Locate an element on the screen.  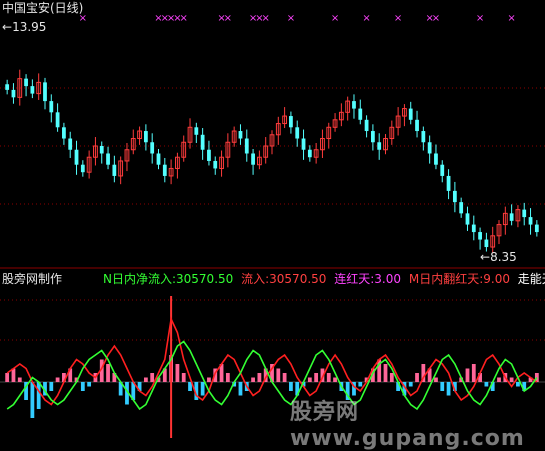
legend-turn-red-days: M日内翻红天:9.00 is located at coordinates (459, 279).